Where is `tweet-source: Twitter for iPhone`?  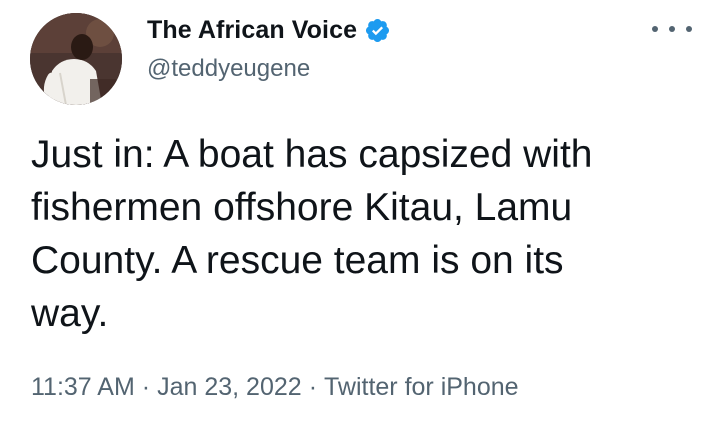 tweet-source: Twitter for iPhone is located at coordinates (421, 387).